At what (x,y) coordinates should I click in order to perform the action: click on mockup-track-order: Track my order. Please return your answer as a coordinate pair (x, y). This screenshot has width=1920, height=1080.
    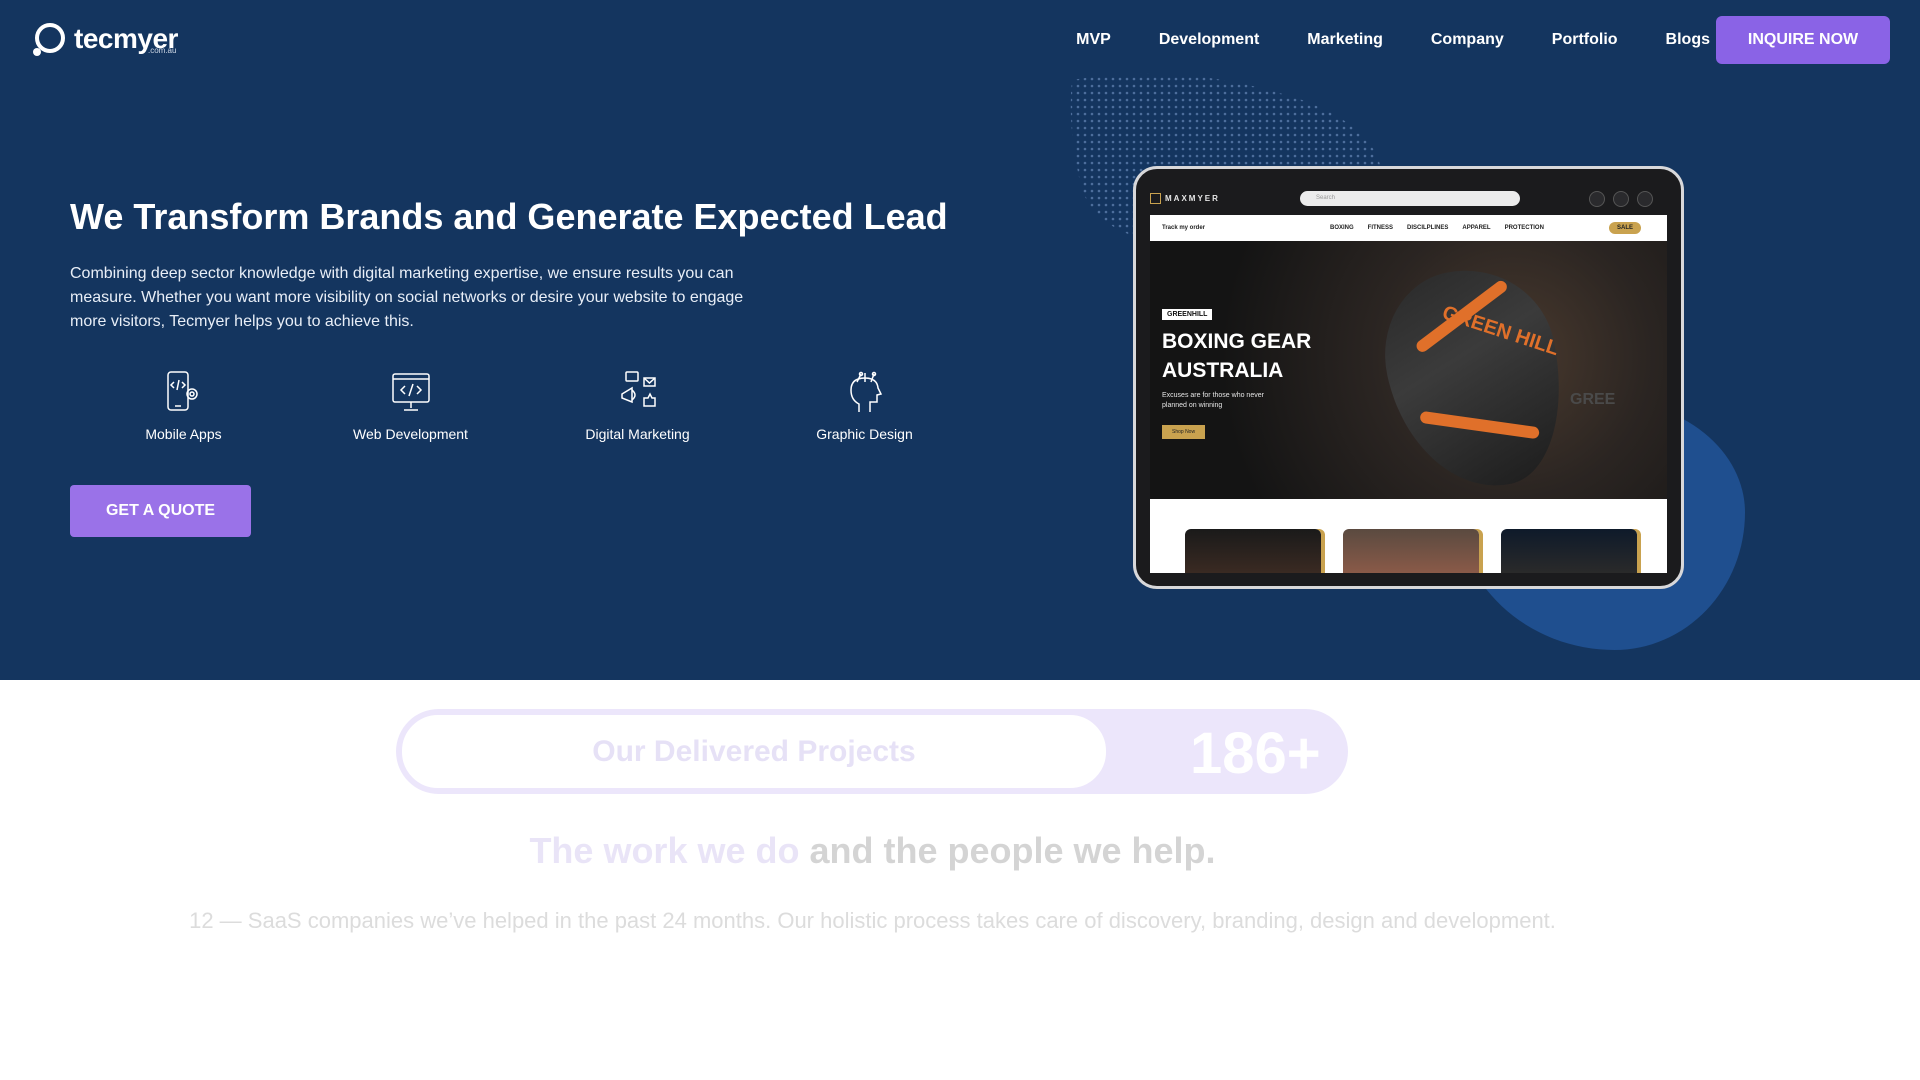
    Looking at the image, I should click on (1184, 228).